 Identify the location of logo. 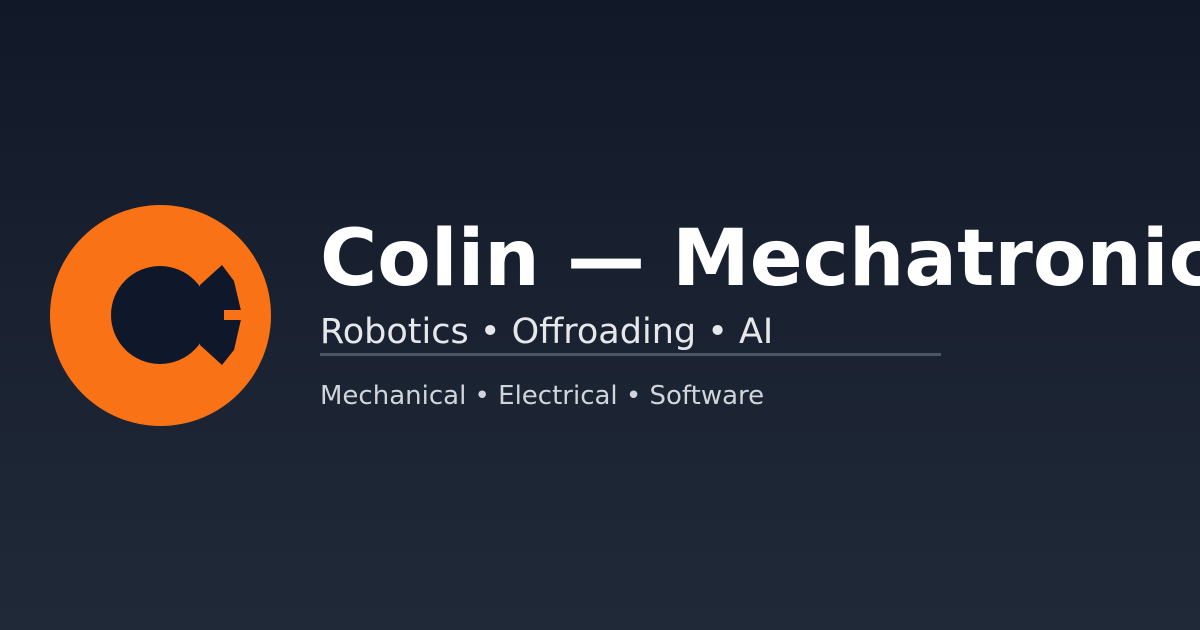
(160, 315).